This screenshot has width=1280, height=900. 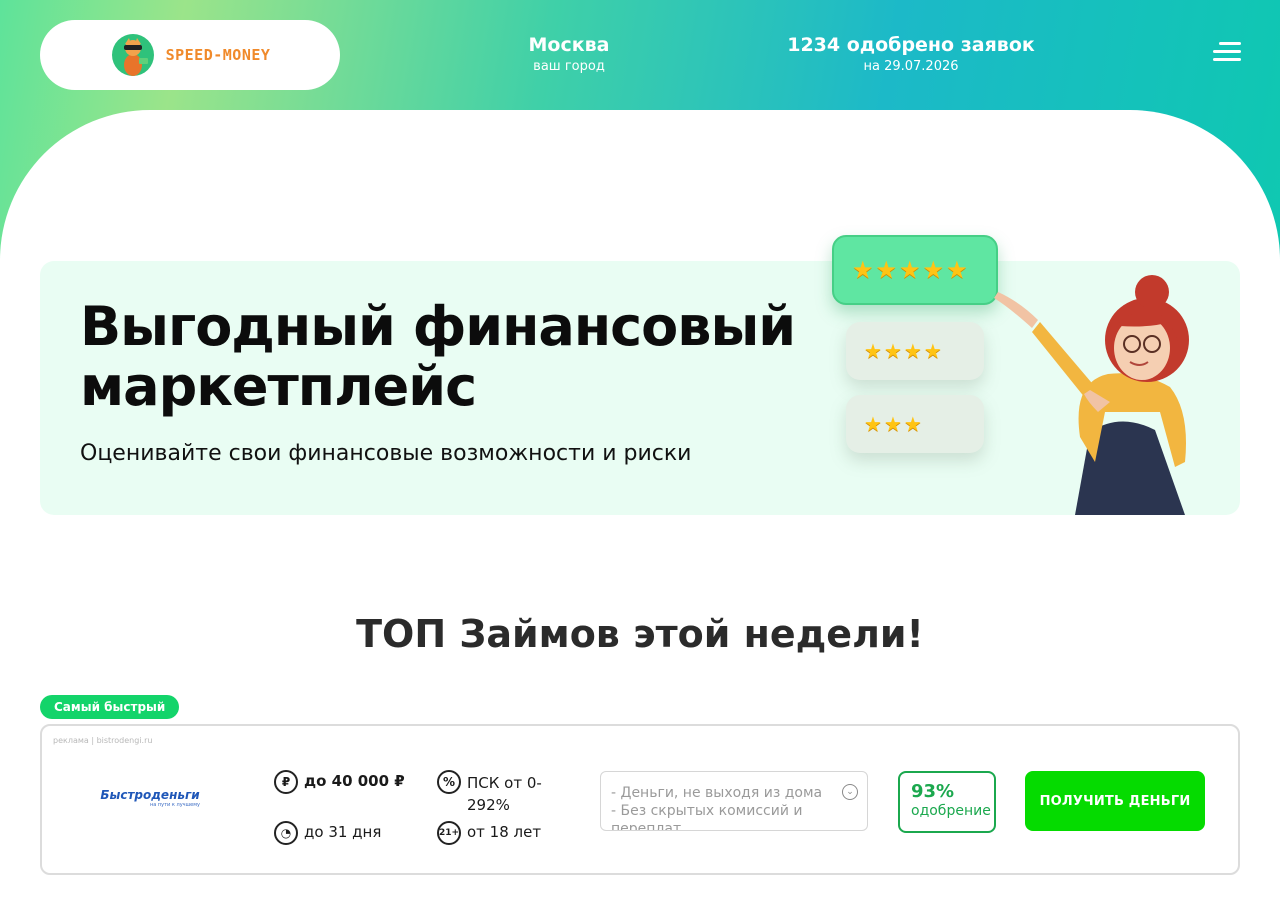 I want to click on rating-card-5-stars: ★ ★ ★ ★ ★, so click(x=915, y=270).